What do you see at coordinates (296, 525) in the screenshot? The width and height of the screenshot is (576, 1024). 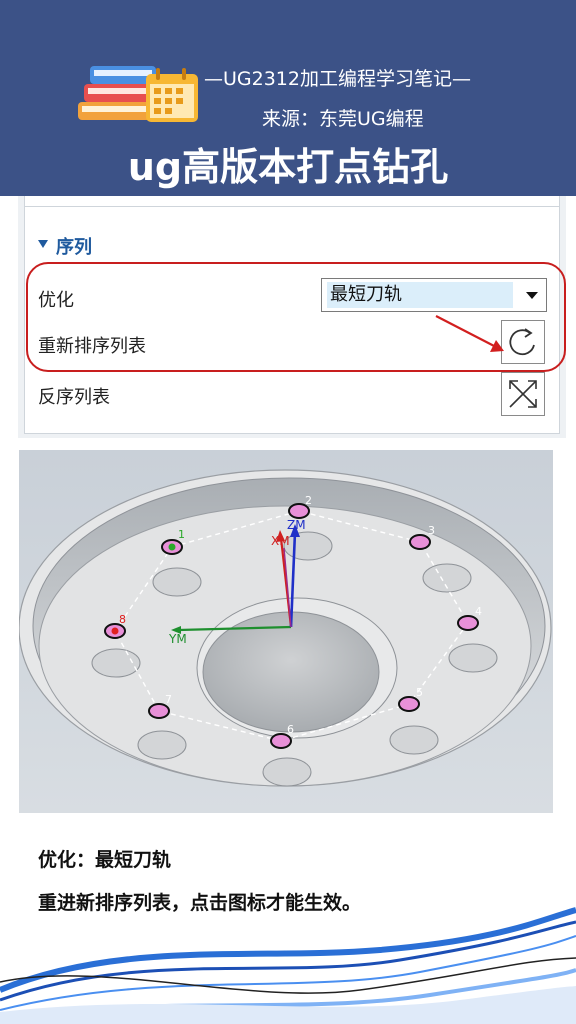 I see `axis-label-zm: ZM` at bounding box center [296, 525].